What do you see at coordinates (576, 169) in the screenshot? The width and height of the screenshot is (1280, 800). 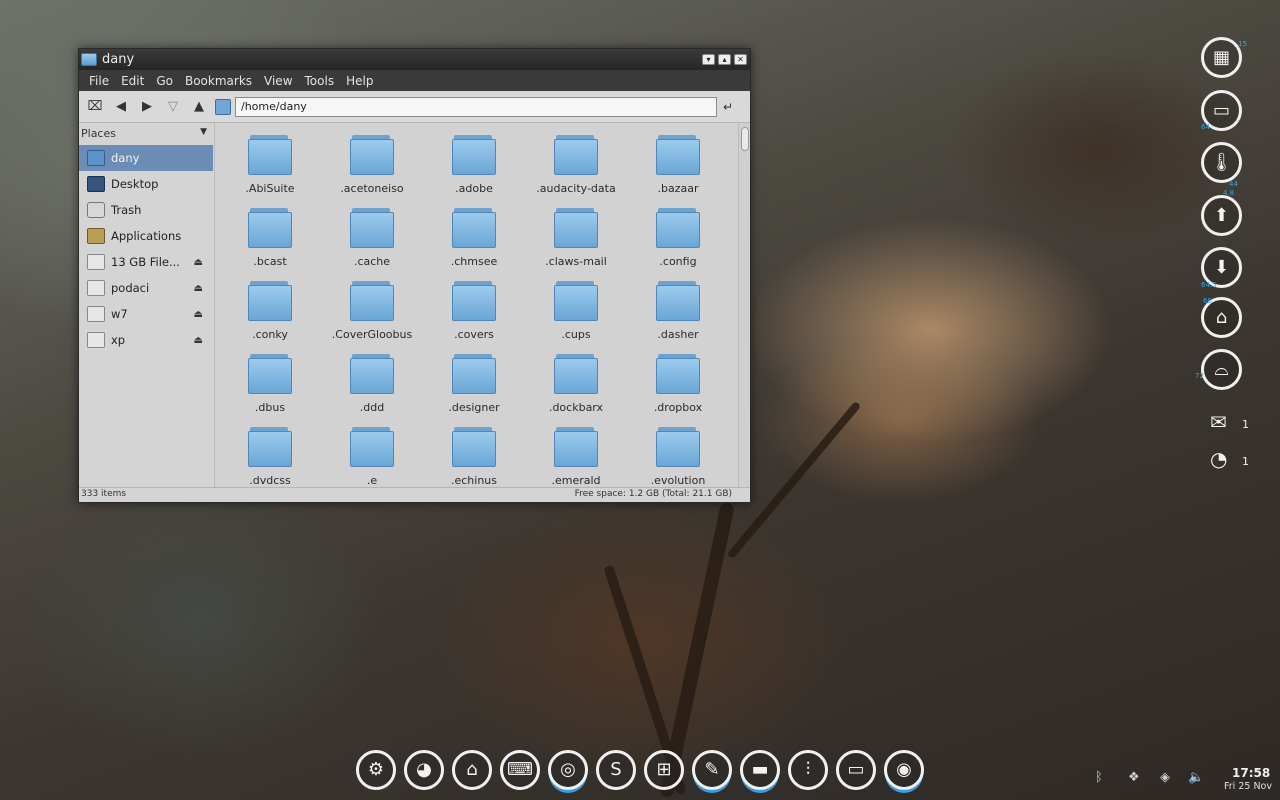 I see `file-item: .audacity-data` at bounding box center [576, 169].